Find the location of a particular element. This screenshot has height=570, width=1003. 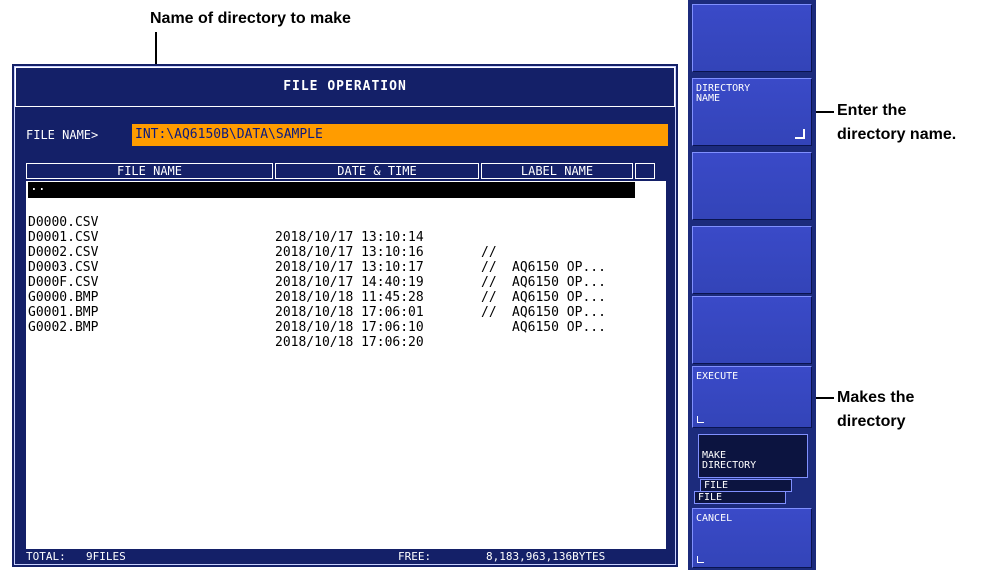

date-cell: 2018/10/17 13:10:16 is located at coordinates (349, 252).